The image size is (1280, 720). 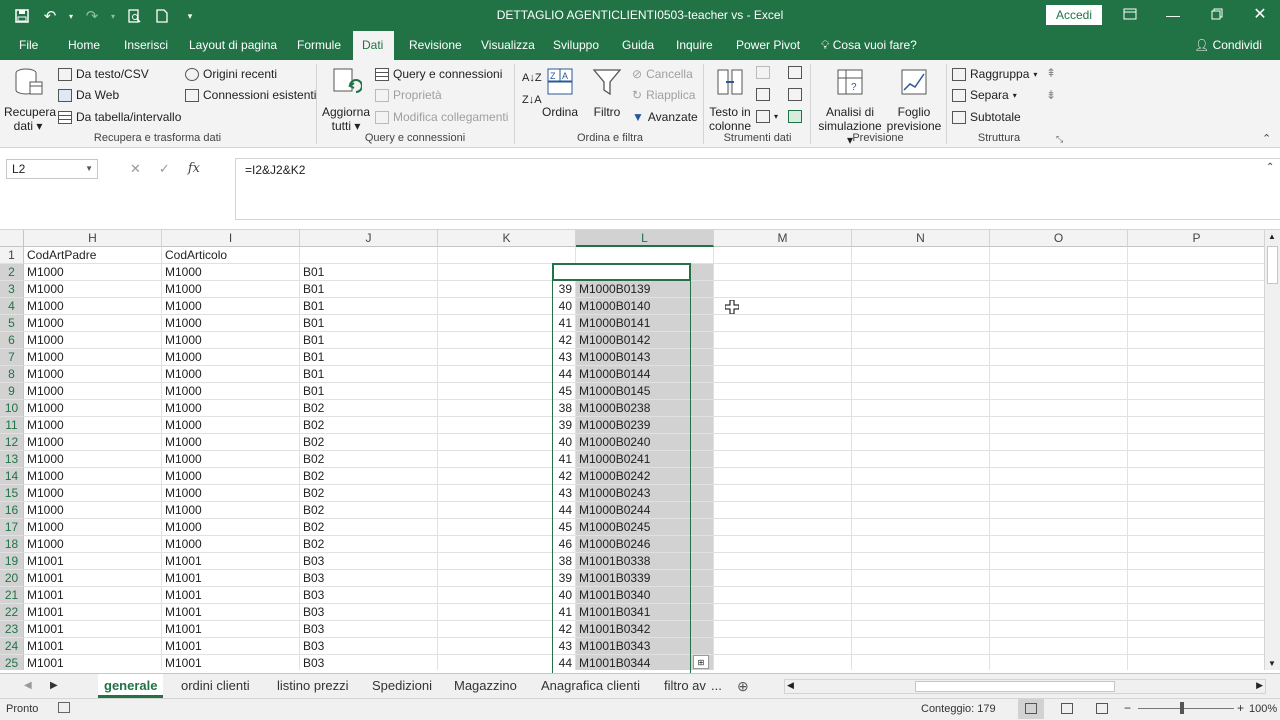 What do you see at coordinates (507, 238) in the screenshot?
I see `column-header-k: K` at bounding box center [507, 238].